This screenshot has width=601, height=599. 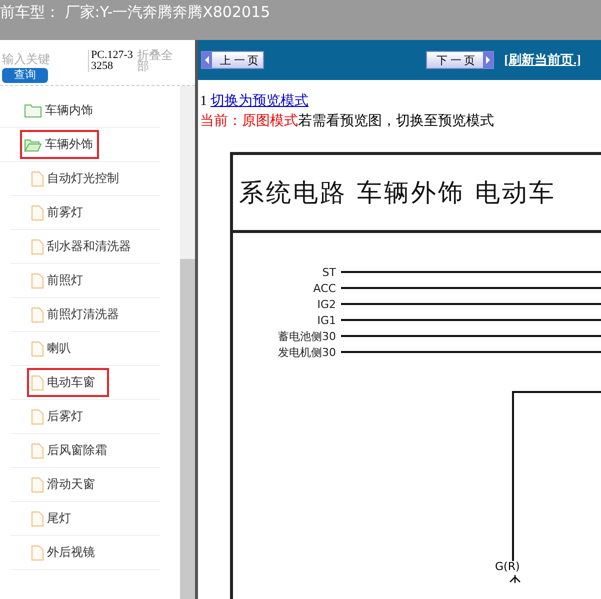 What do you see at coordinates (507, 566) in the screenshot?
I see `wire-label: G(R)` at bounding box center [507, 566].